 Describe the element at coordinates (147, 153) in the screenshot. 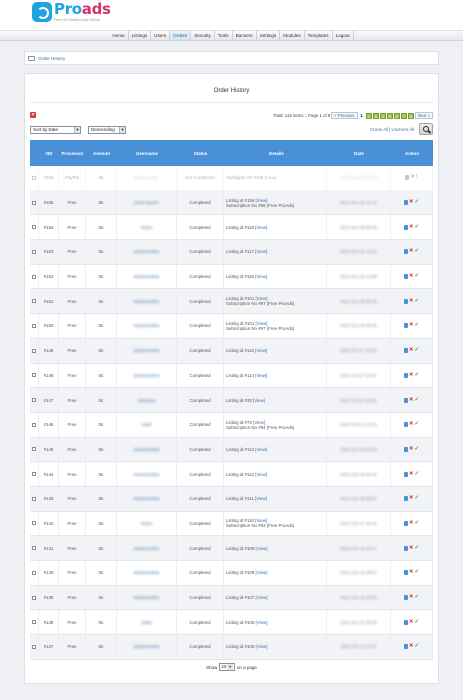

I see `column-header: Username` at that location.